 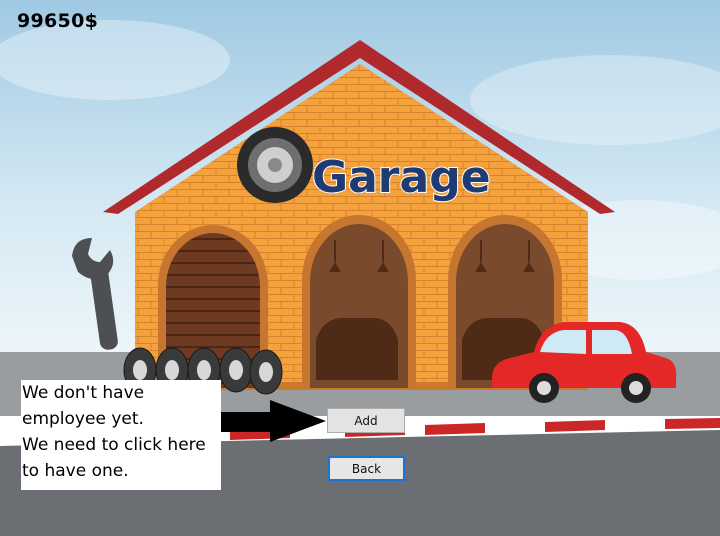 I want to click on hint-line: We need to click here, so click(x=114, y=445).